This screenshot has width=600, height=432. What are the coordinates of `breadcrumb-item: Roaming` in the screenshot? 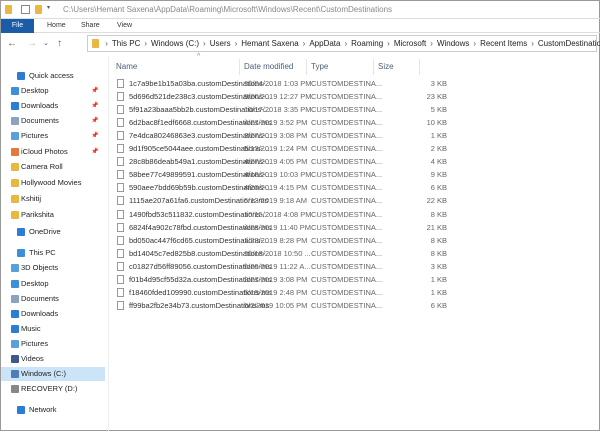 It's located at (367, 43).